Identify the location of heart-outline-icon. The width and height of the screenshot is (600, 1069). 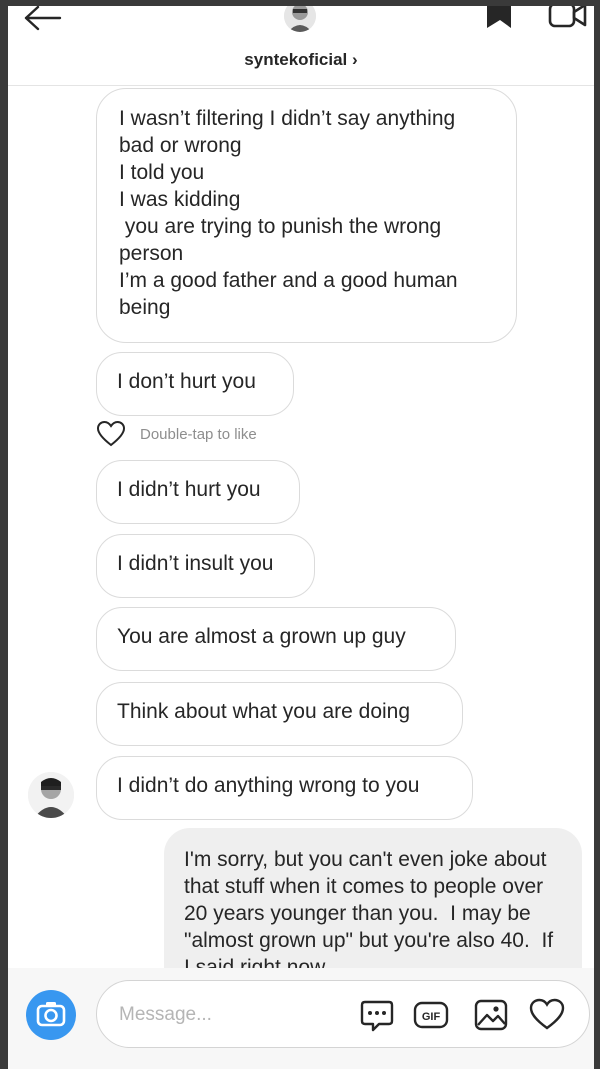
(111, 433).